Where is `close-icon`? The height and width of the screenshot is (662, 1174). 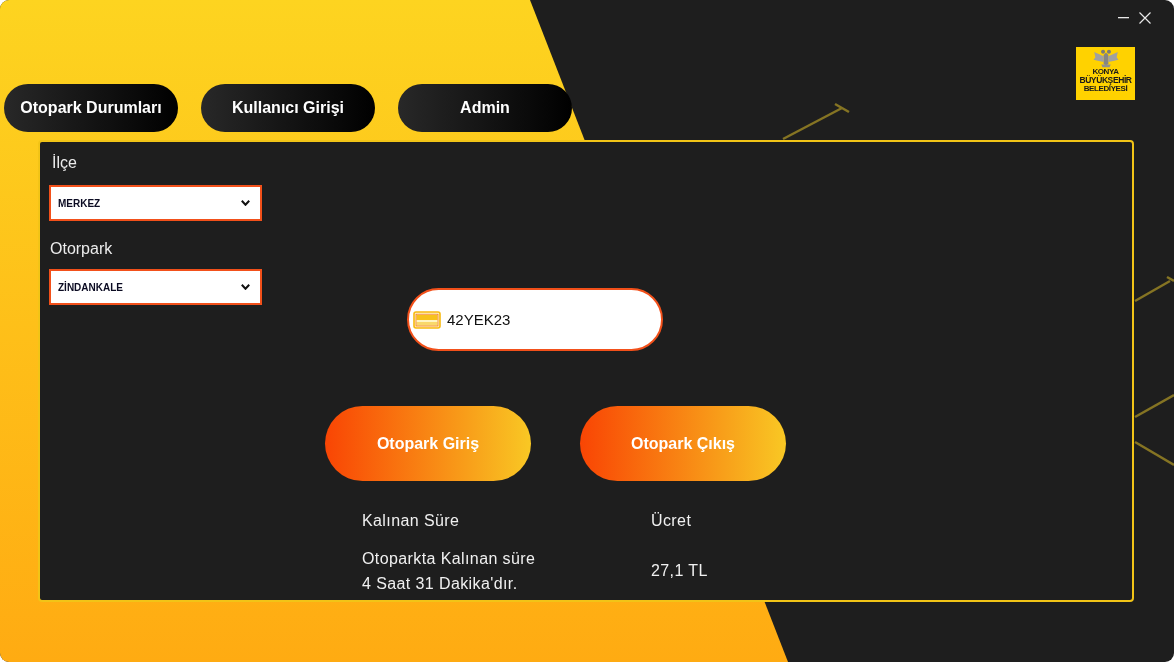 close-icon is located at coordinates (1145, 18).